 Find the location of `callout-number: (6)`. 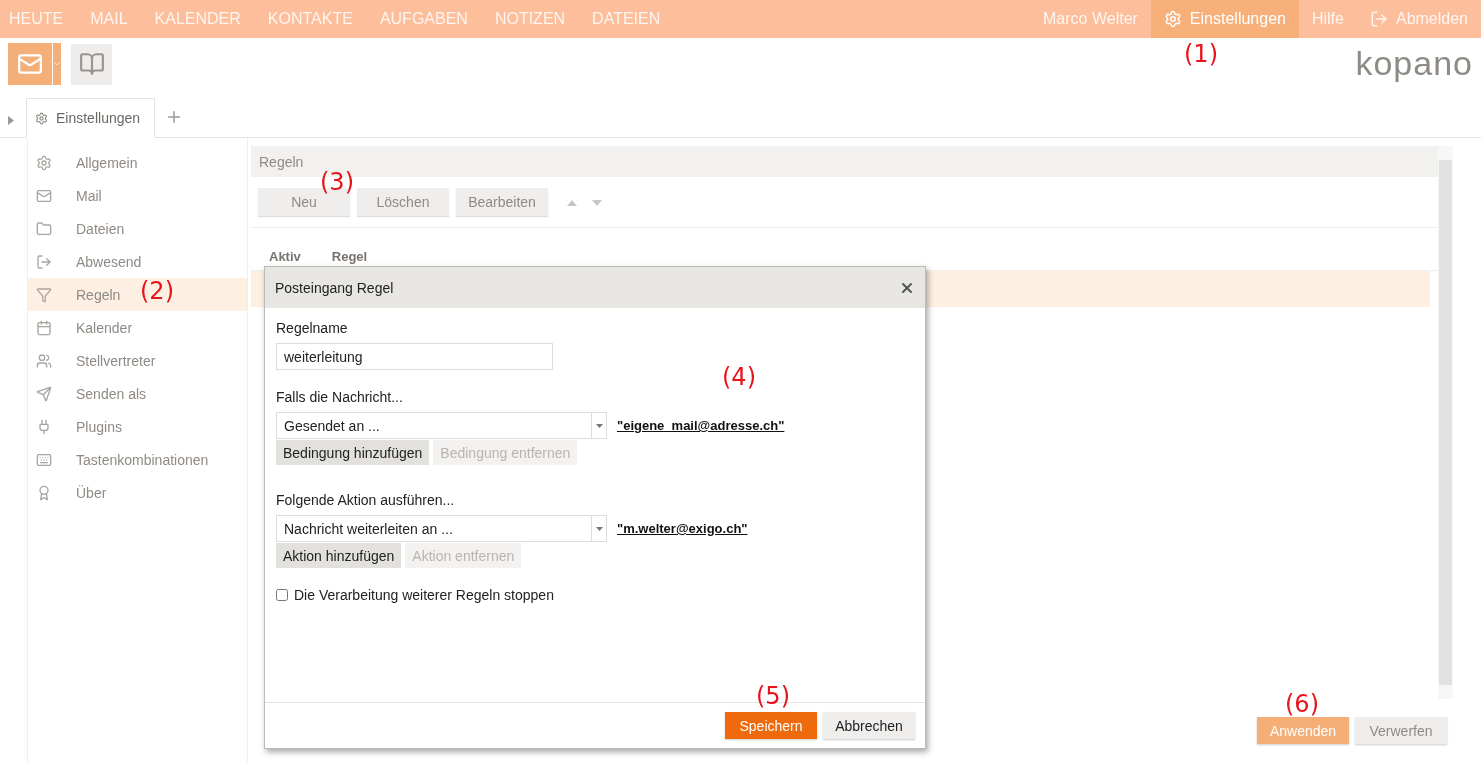

callout-number: (6) is located at coordinates (1302, 704).